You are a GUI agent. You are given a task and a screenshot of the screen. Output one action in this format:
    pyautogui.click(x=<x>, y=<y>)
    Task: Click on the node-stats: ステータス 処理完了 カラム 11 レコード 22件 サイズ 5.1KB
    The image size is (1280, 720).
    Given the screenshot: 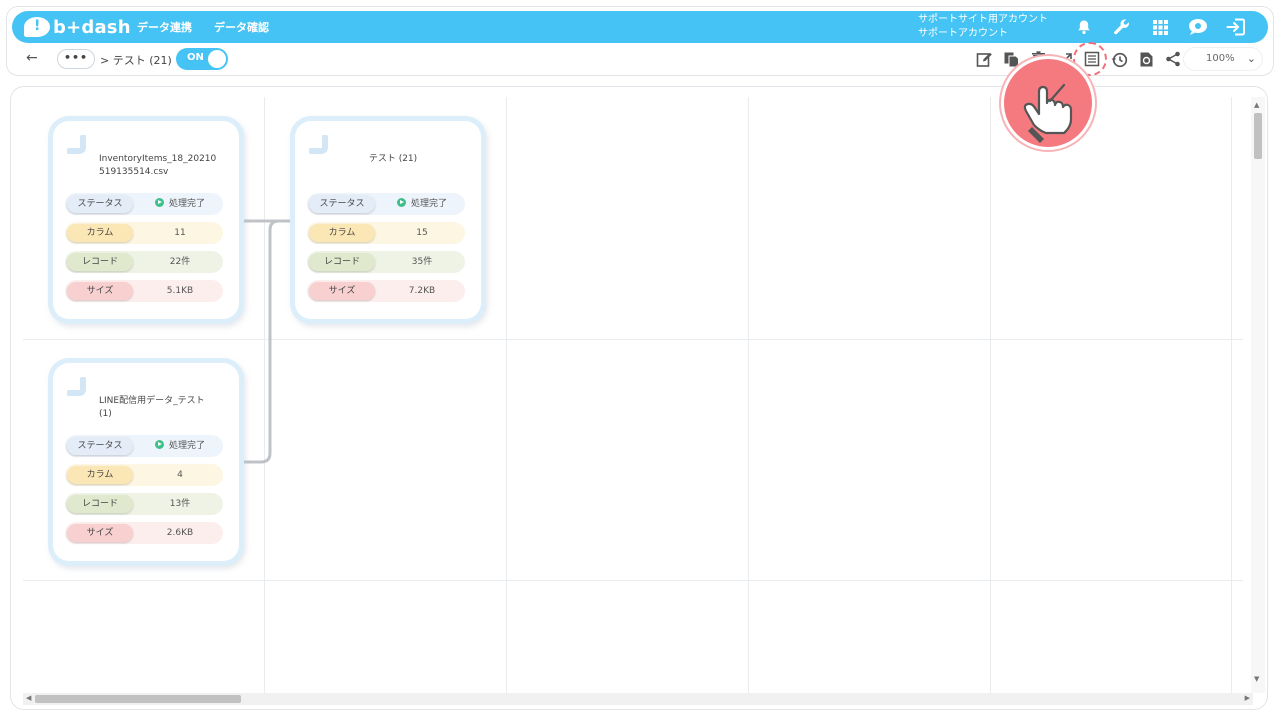 What is the action you would take?
    pyautogui.click(x=144, y=251)
    